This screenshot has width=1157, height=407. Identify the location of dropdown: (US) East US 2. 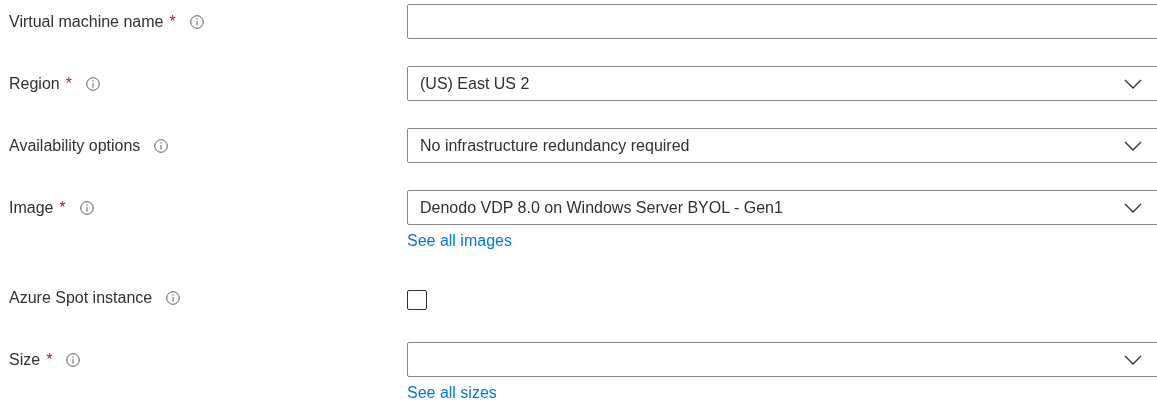
(782, 83).